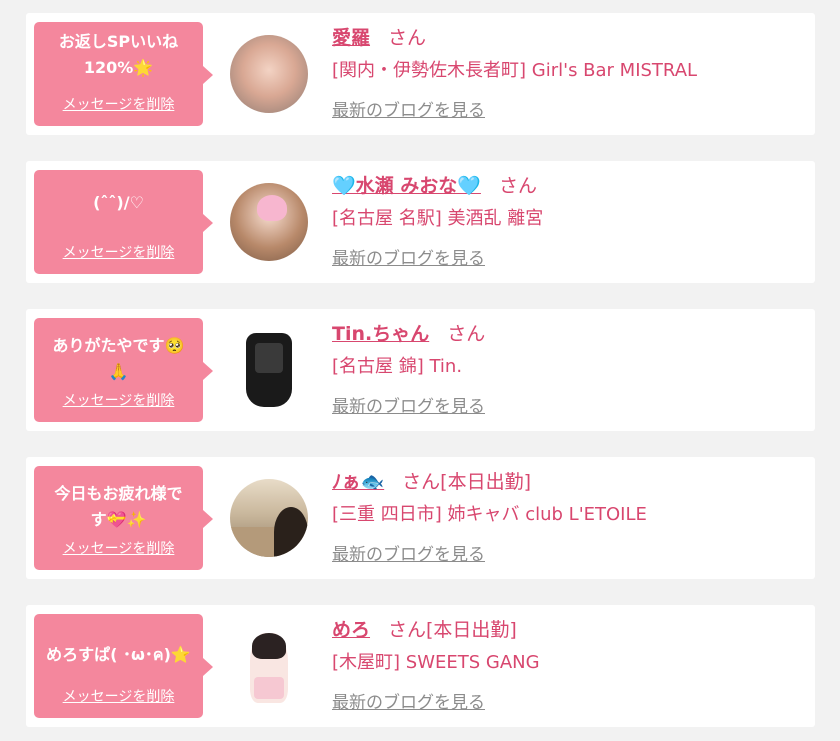  I want to click on sender-name-link: めろ, so click(351, 630).